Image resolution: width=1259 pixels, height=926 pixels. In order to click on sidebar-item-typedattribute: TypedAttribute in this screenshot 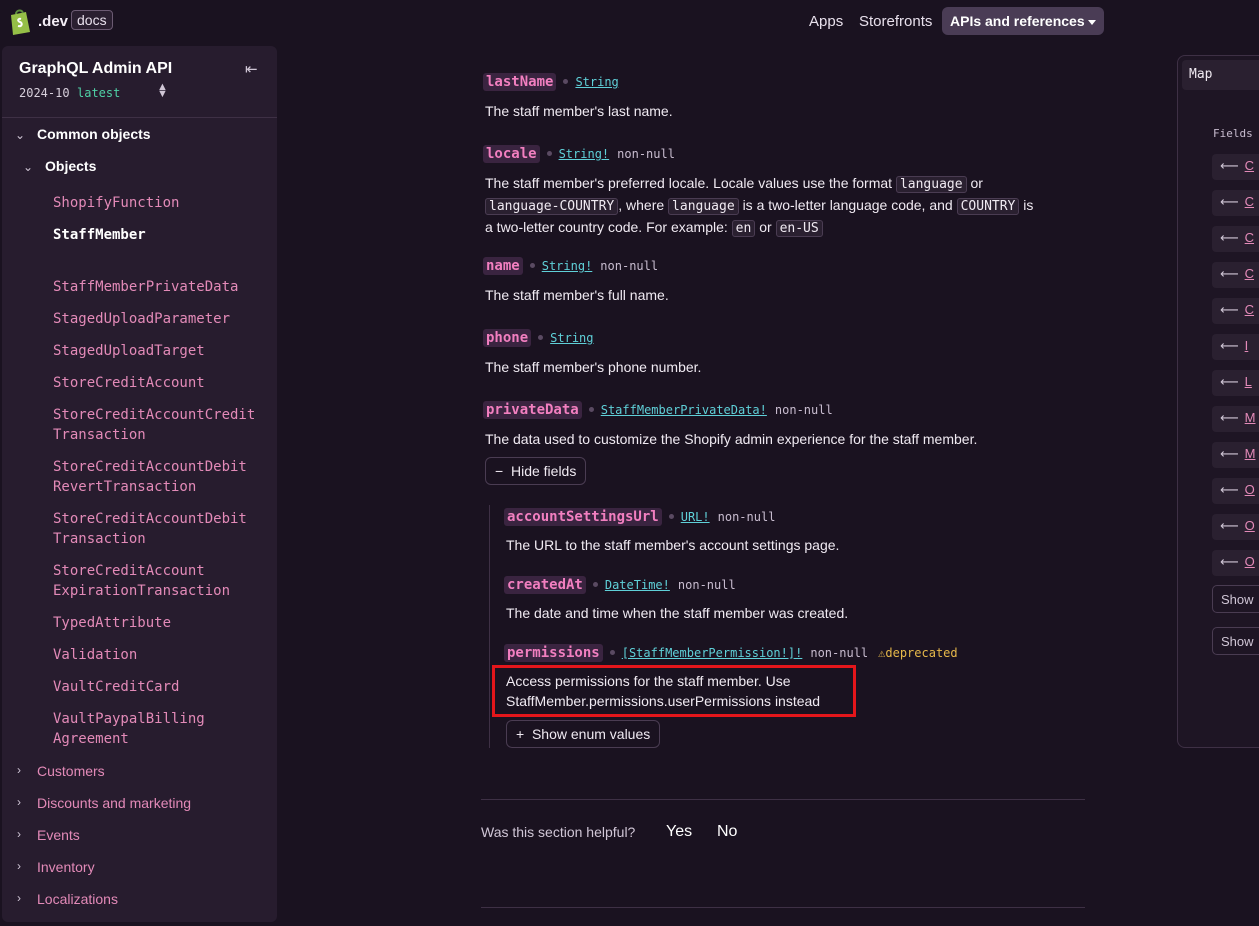, I will do `click(112, 623)`.